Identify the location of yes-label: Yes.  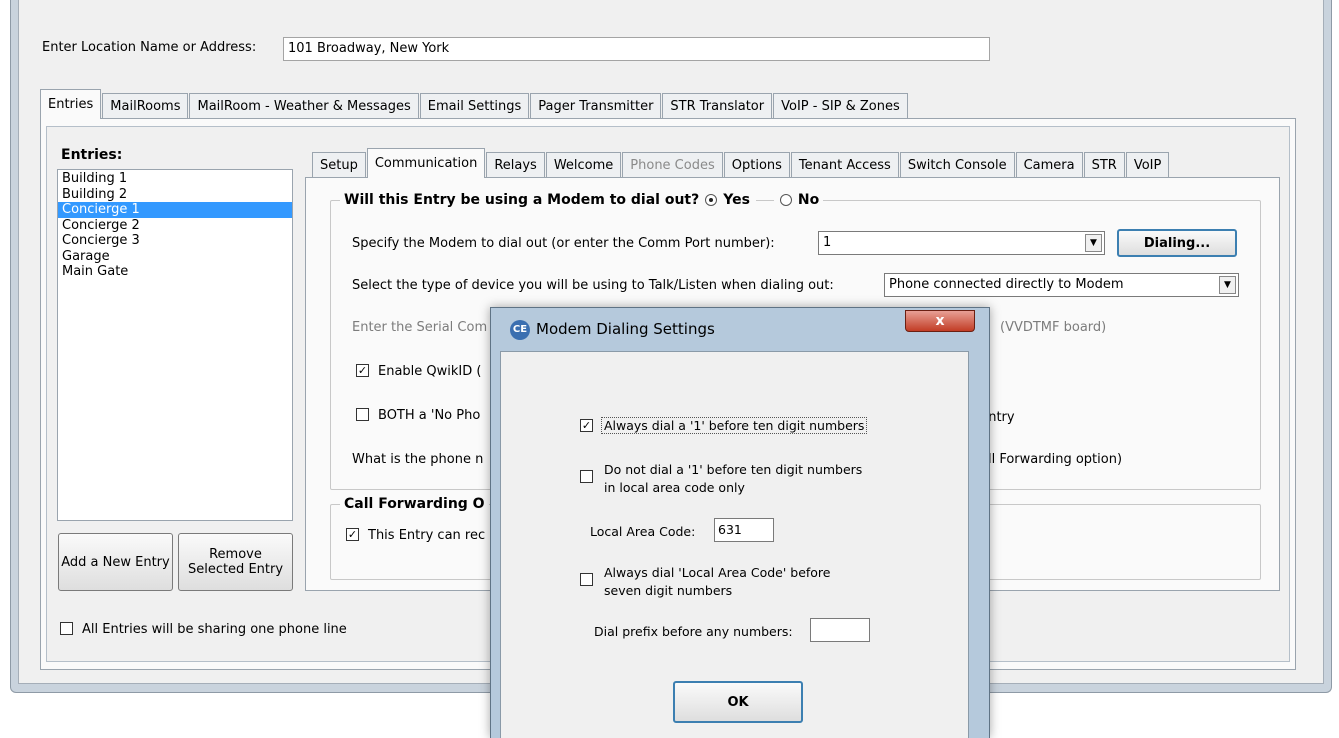
(736, 200).